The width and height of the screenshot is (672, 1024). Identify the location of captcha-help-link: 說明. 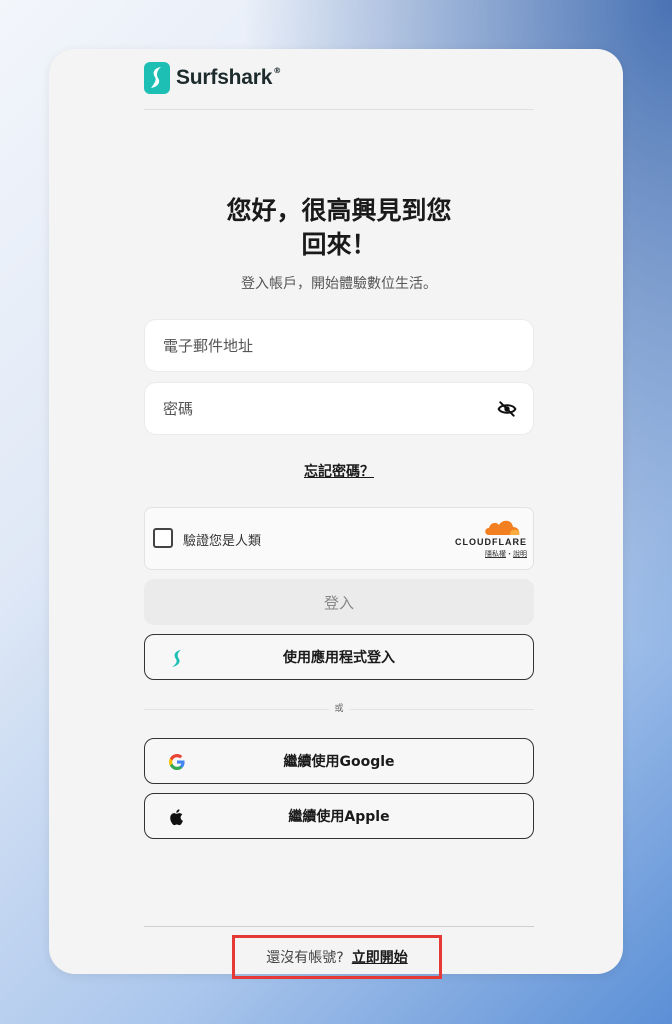
(520, 554).